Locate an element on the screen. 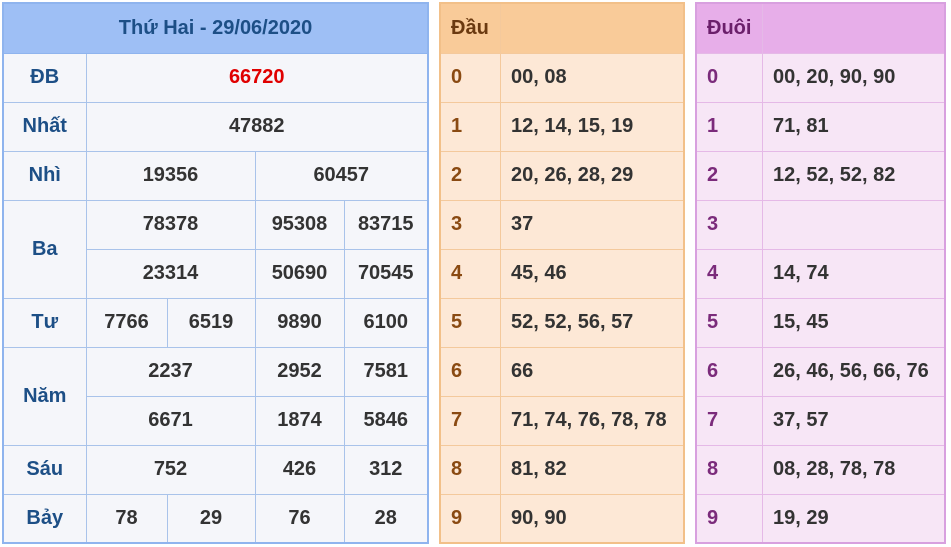 The image size is (951, 547). prize-number: 6100 is located at coordinates (386, 322).